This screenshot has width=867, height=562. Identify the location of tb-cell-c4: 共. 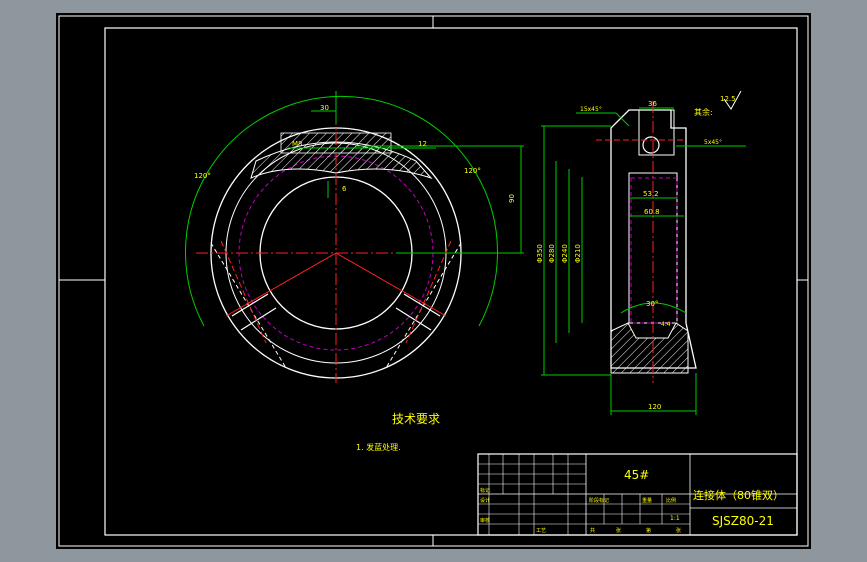
(592, 530).